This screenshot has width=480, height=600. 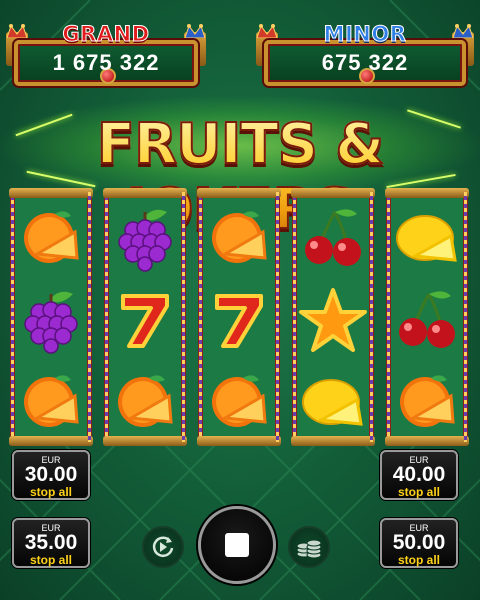 What do you see at coordinates (106, 34) in the screenshot?
I see `grand-label: GRAND` at bounding box center [106, 34].